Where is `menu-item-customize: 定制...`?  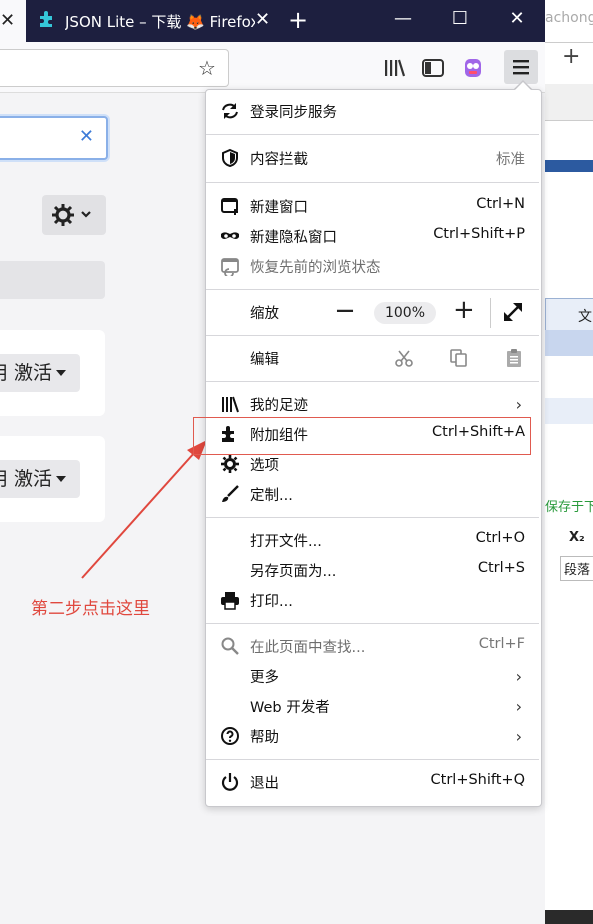
menu-item-customize: 定制... is located at coordinates (372, 494).